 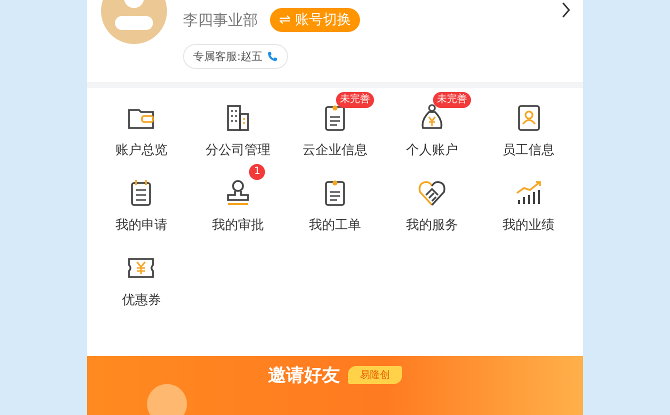 What do you see at coordinates (304, 375) in the screenshot?
I see `banner-title: 邀请好友` at bounding box center [304, 375].